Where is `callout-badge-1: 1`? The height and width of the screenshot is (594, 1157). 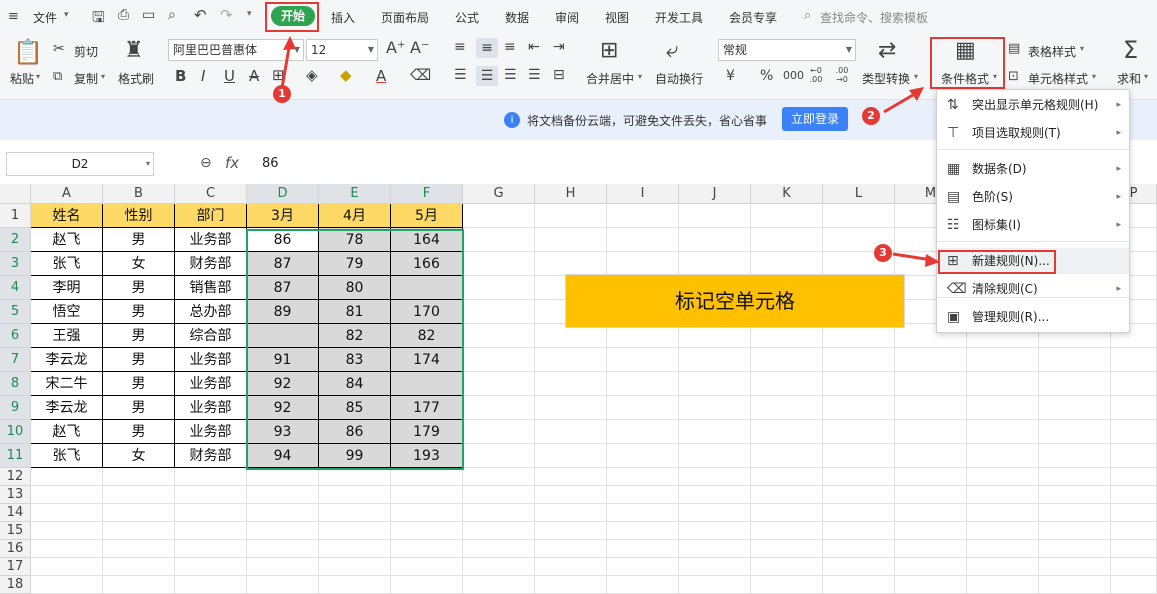
callout-badge-1: 1 is located at coordinates (282, 94).